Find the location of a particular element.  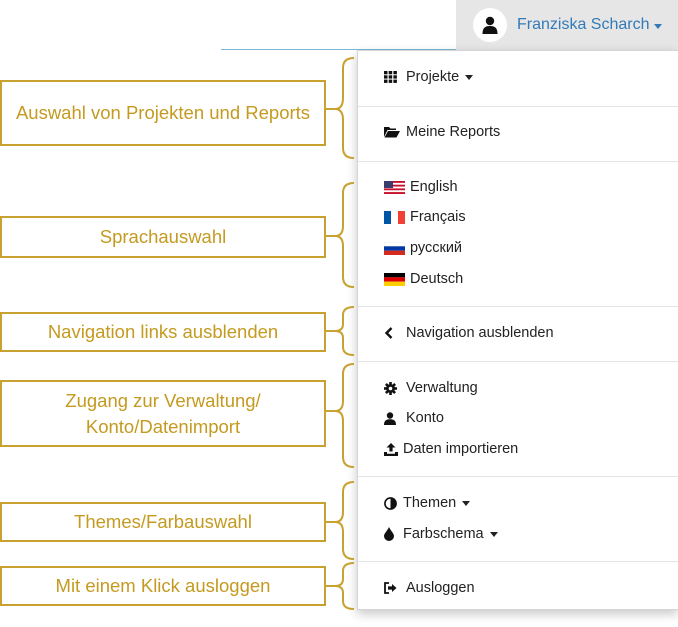

annotation-braces is located at coordinates (340, 333).